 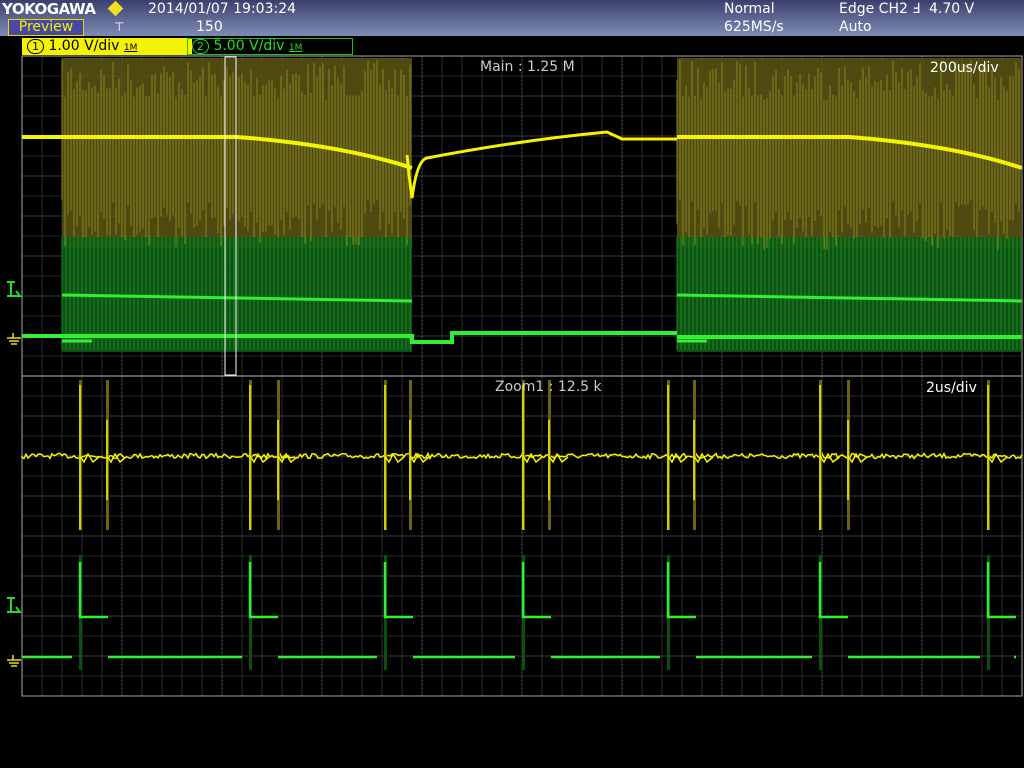 What do you see at coordinates (951, 388) in the screenshot?
I see `zoom-timebase: 2us/div` at bounding box center [951, 388].